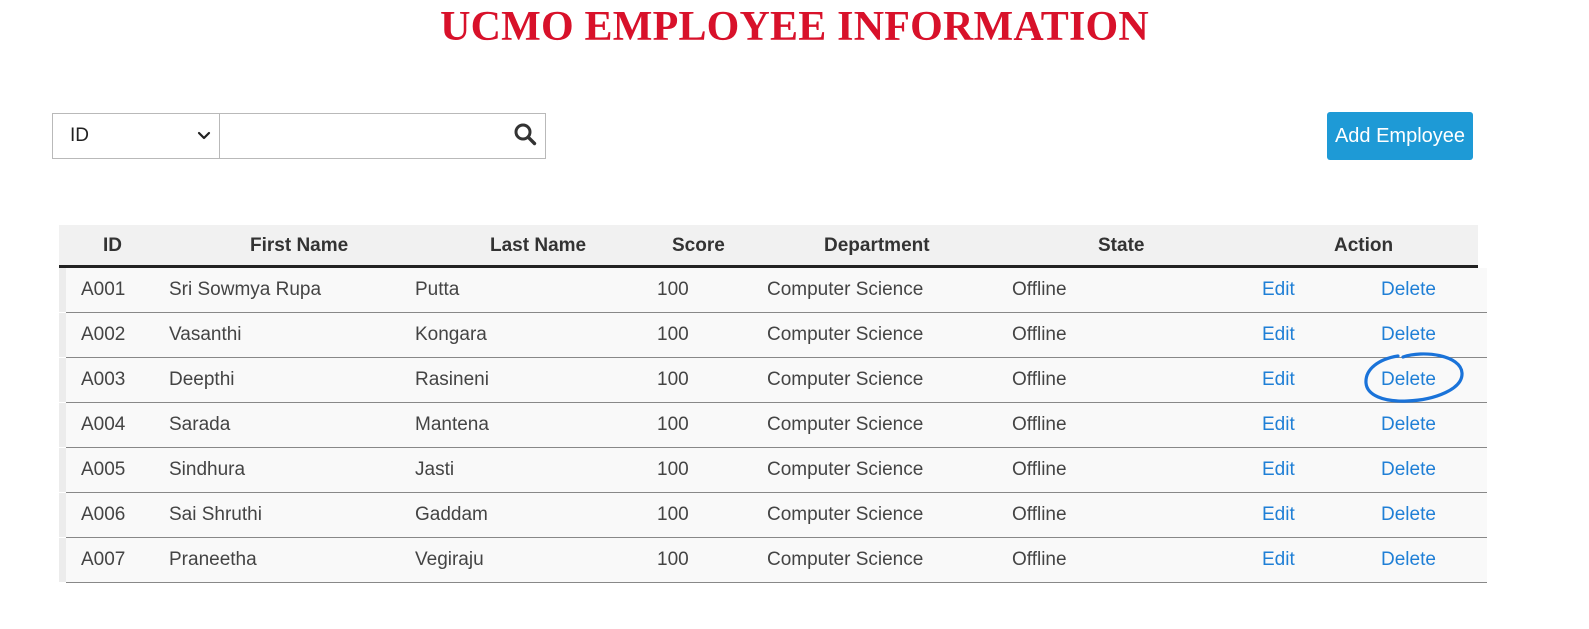  I want to click on column-header-department: Department, so click(877, 245).